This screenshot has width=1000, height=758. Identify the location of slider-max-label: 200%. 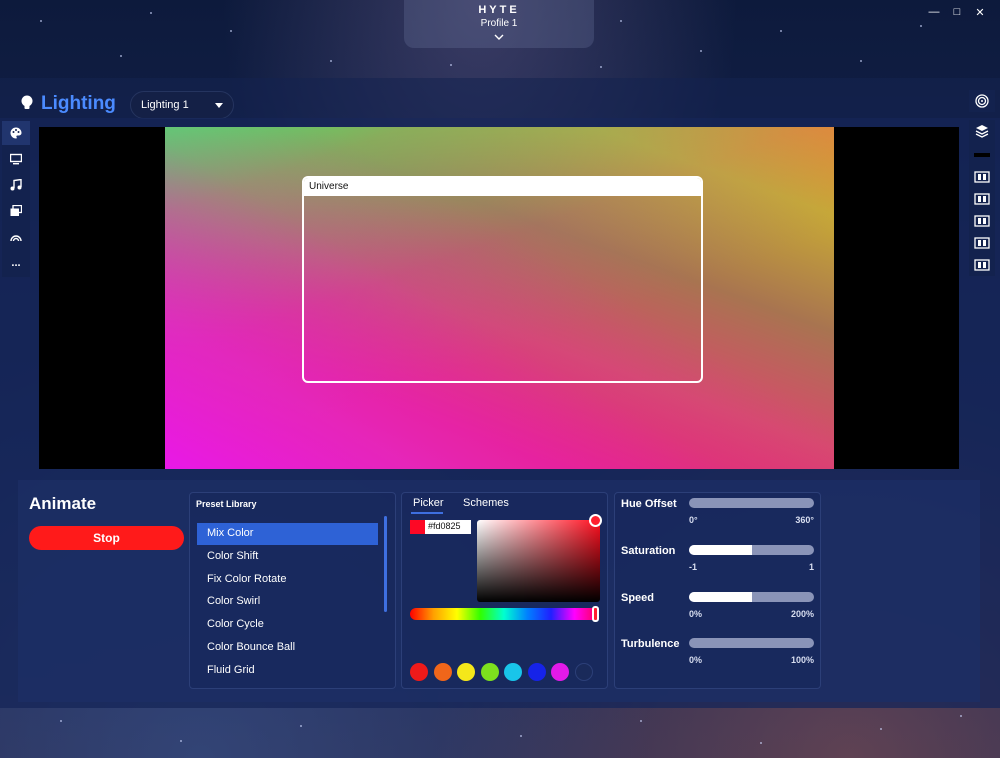
(802, 614).